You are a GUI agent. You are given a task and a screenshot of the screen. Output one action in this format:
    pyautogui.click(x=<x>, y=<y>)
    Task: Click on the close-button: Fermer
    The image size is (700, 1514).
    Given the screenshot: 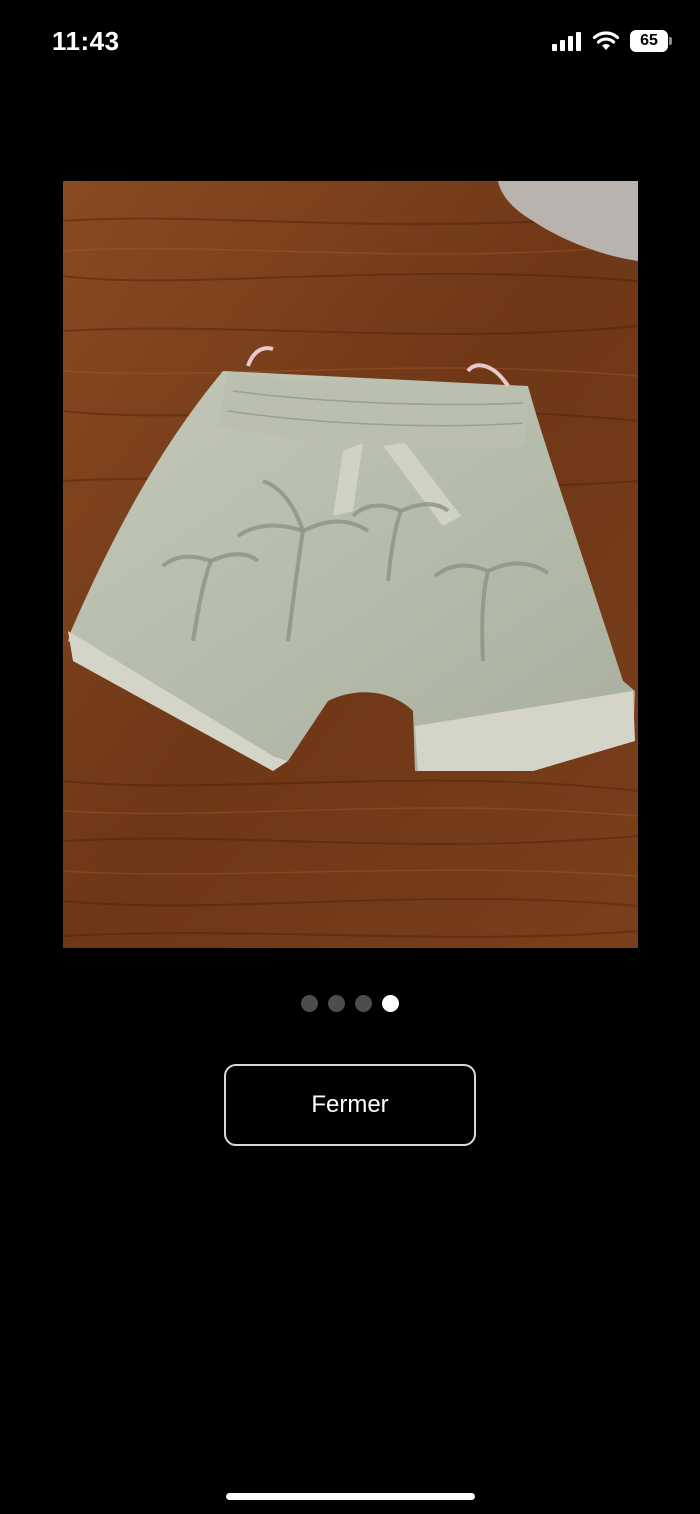 What is the action you would take?
    pyautogui.click(x=350, y=1105)
    